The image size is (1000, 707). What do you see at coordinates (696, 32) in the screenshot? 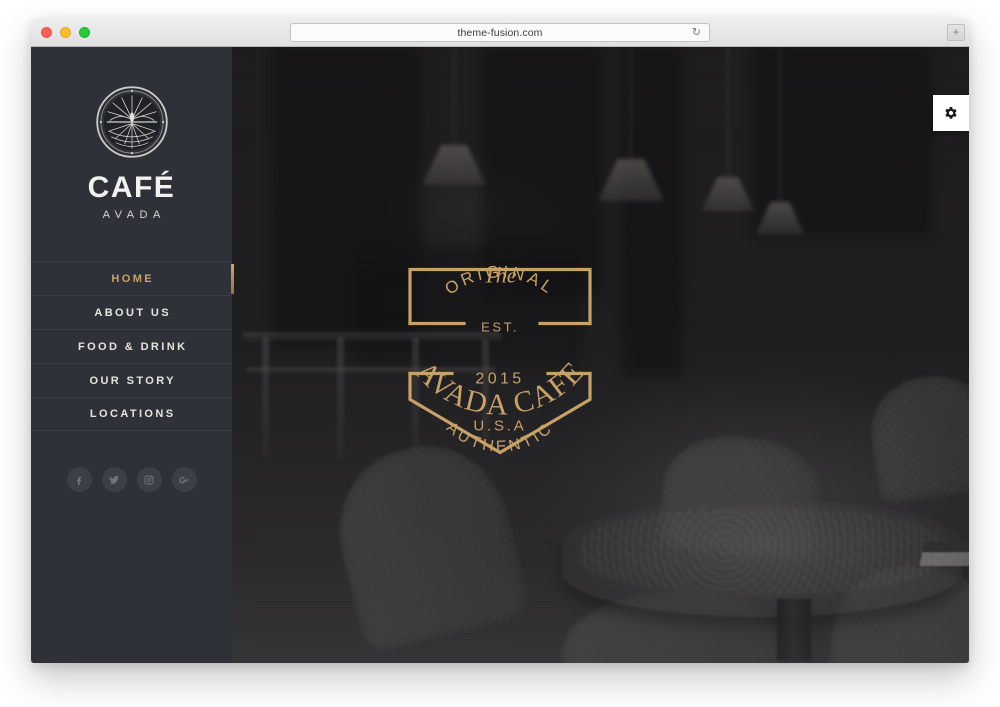
I see `reload-icon: ↻` at bounding box center [696, 32].